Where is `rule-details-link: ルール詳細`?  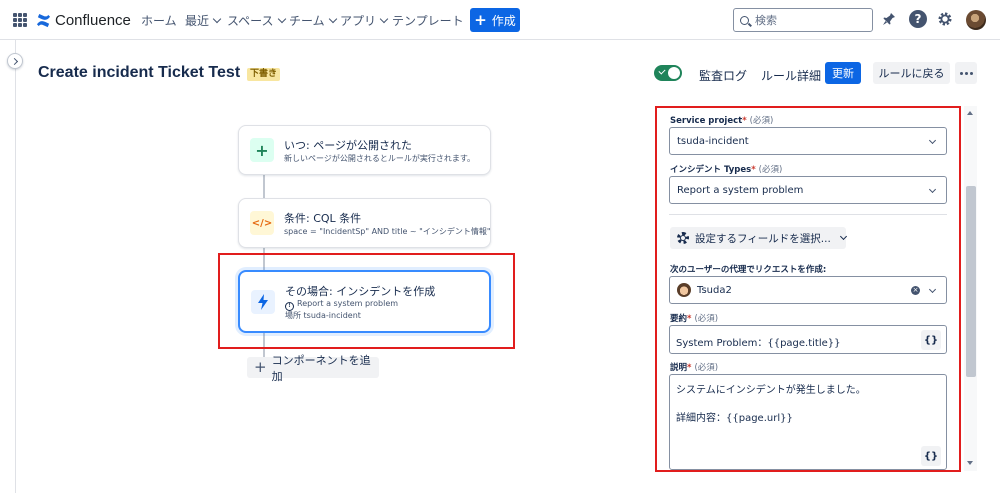
rule-details-link: ルール詳細 is located at coordinates (791, 75).